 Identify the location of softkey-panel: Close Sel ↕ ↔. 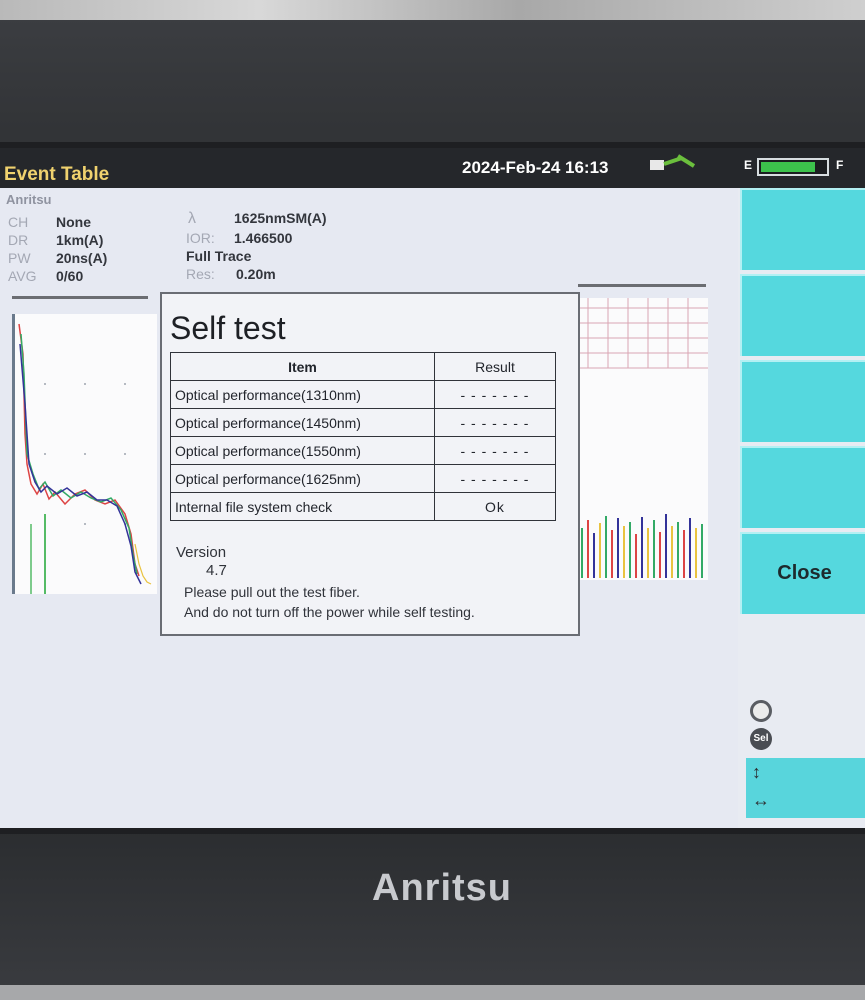
(801, 508).